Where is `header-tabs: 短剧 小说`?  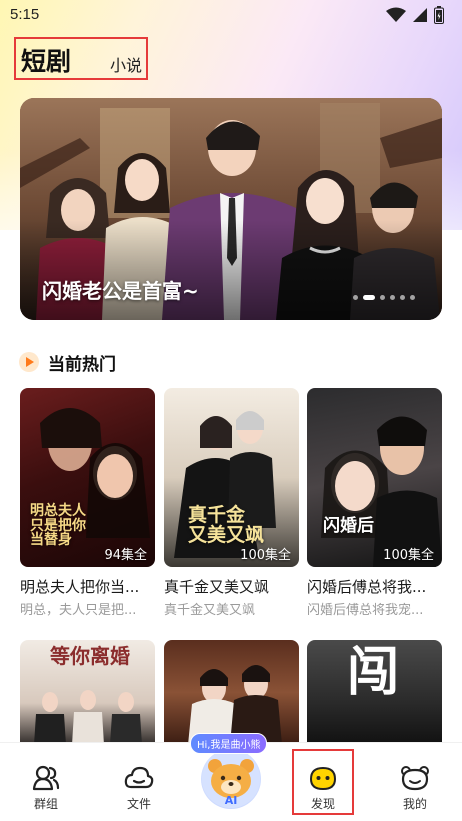 header-tabs: 短剧 小说 is located at coordinates (81, 58).